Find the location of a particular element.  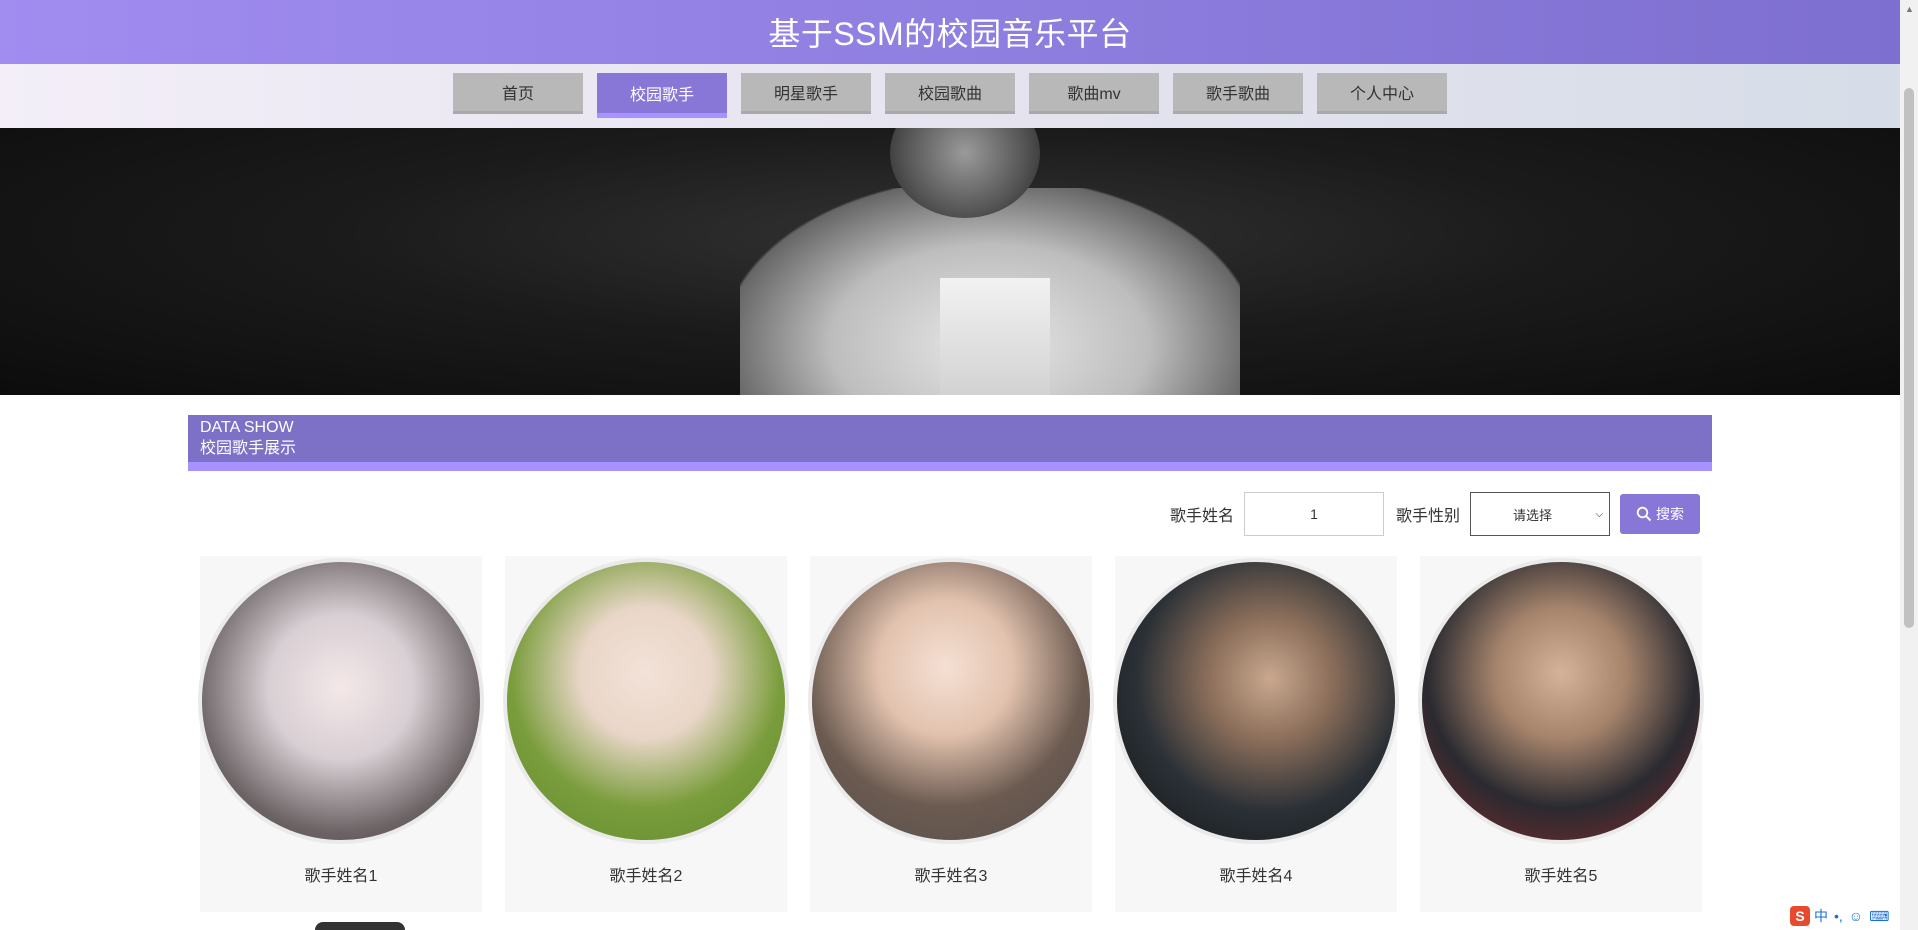

singer-card: 歌手姓名4 is located at coordinates (1256, 734).